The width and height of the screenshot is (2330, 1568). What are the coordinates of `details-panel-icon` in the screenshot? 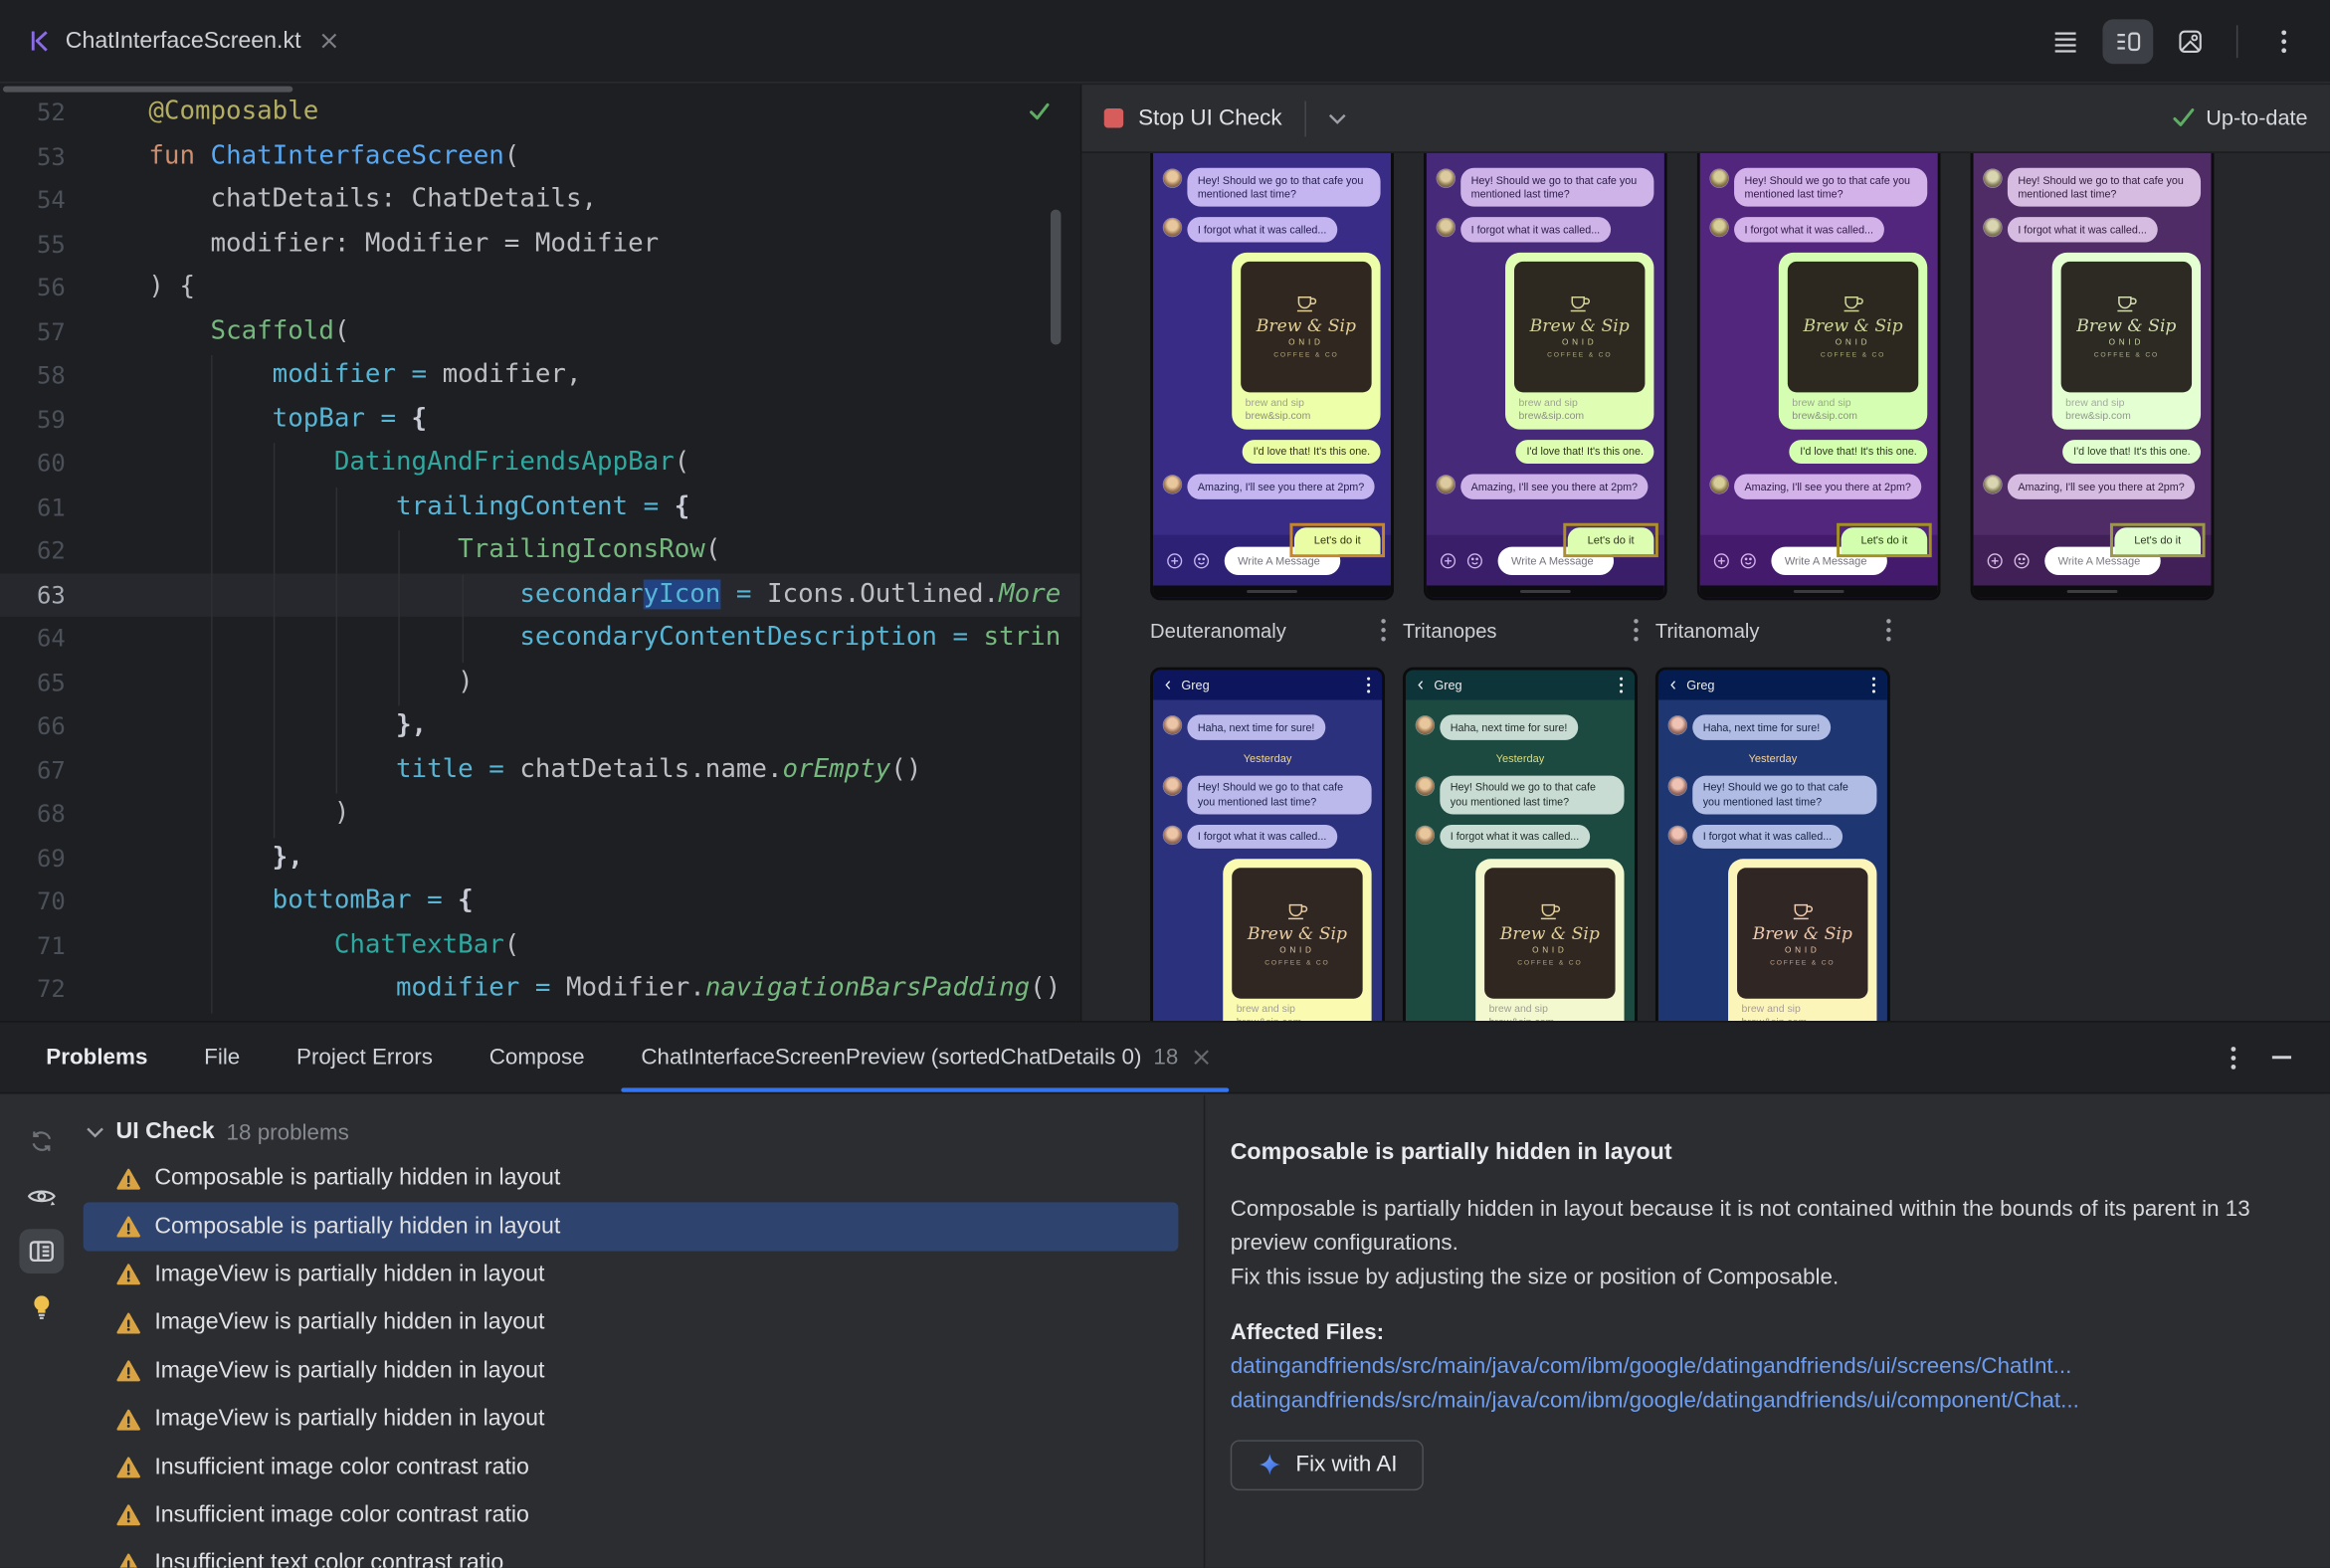 It's located at (42, 1251).